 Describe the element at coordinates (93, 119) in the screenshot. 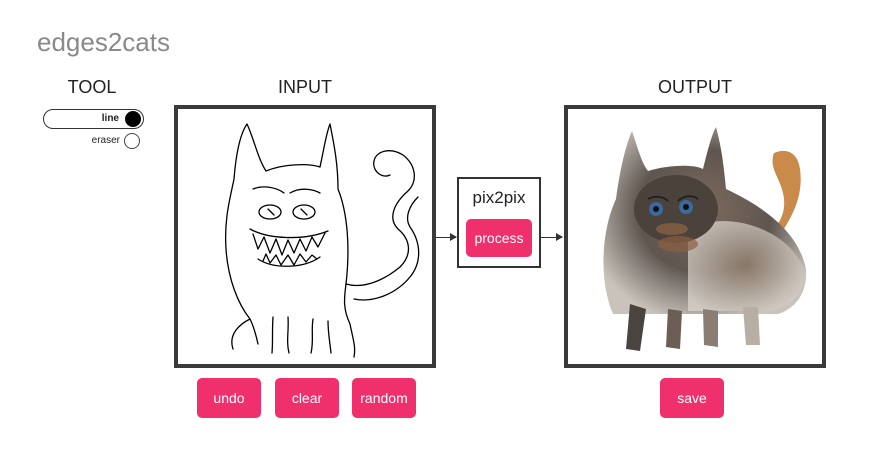

I see `tool-option-line: line` at that location.